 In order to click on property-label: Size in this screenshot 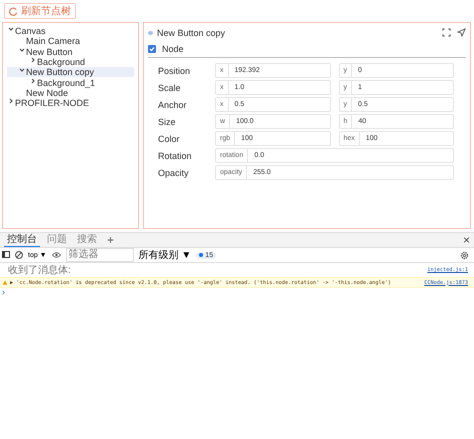, I will do `click(167, 121)`.